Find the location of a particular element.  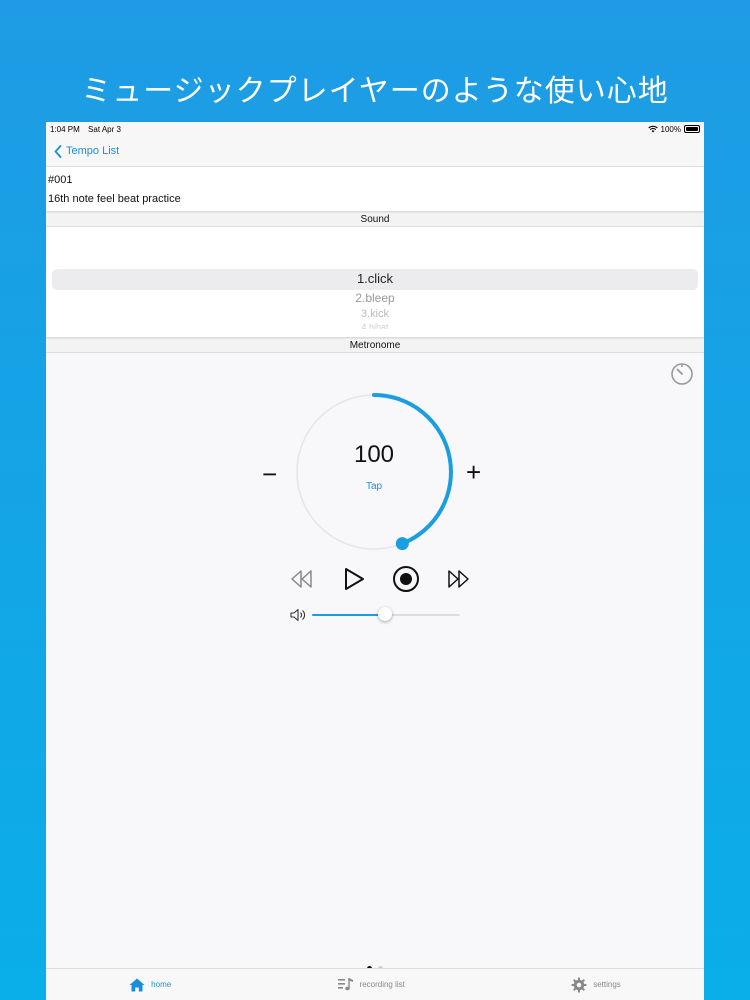

back-button-label: Tempo List is located at coordinates (93, 151).